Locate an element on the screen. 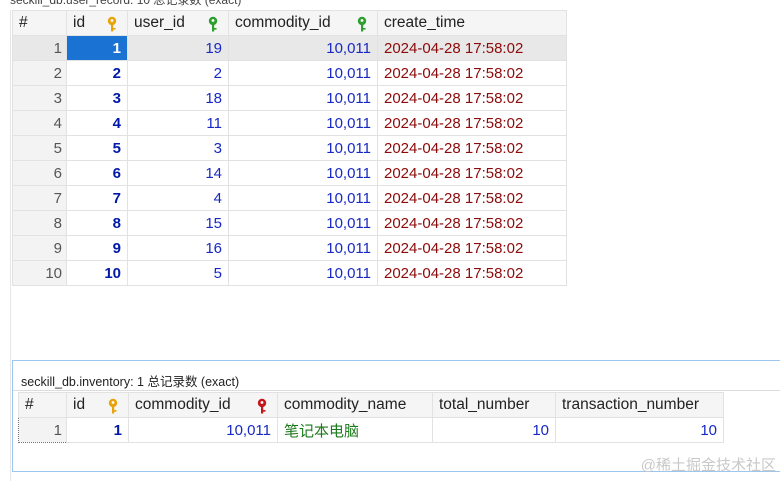  table-row: 6 6 14 10,011 2024-04-28 17:58:02 is located at coordinates (289, 173).